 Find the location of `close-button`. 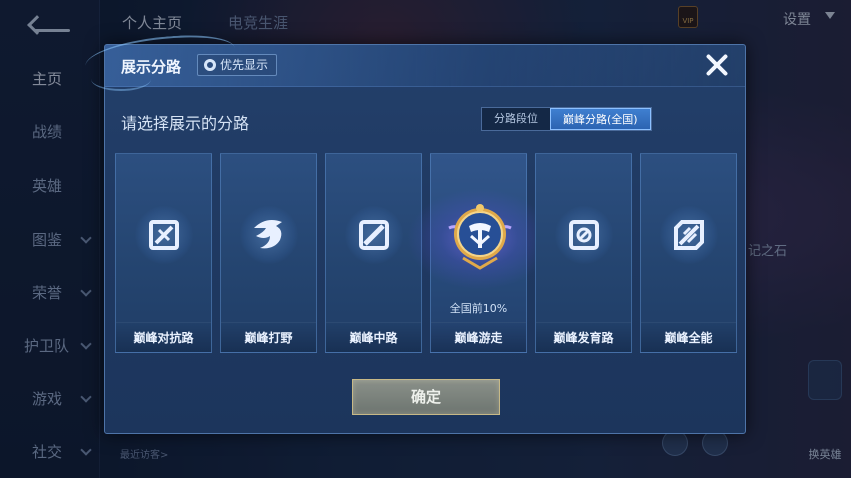

close-button is located at coordinates (717, 65).